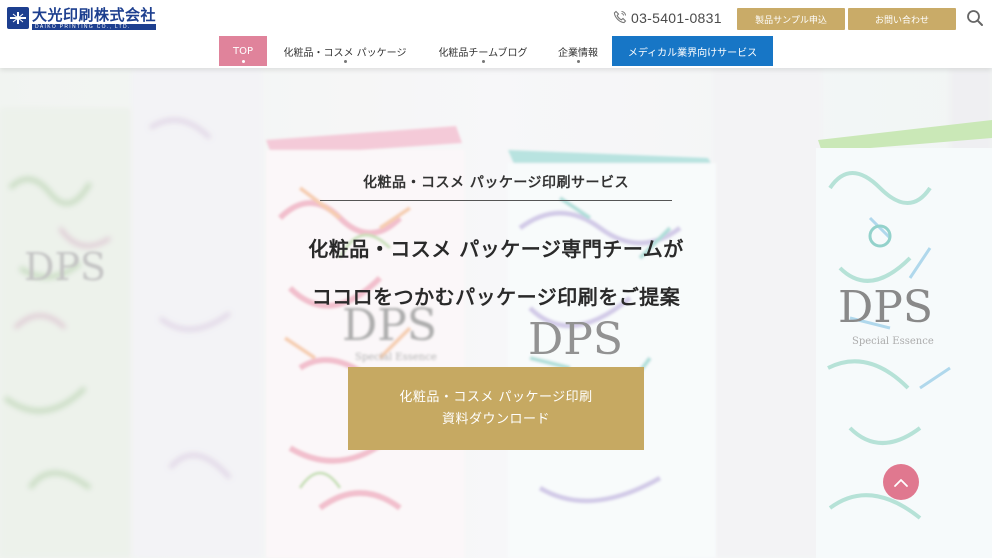  I want to click on nav-item-label: 企業情報, so click(578, 53).